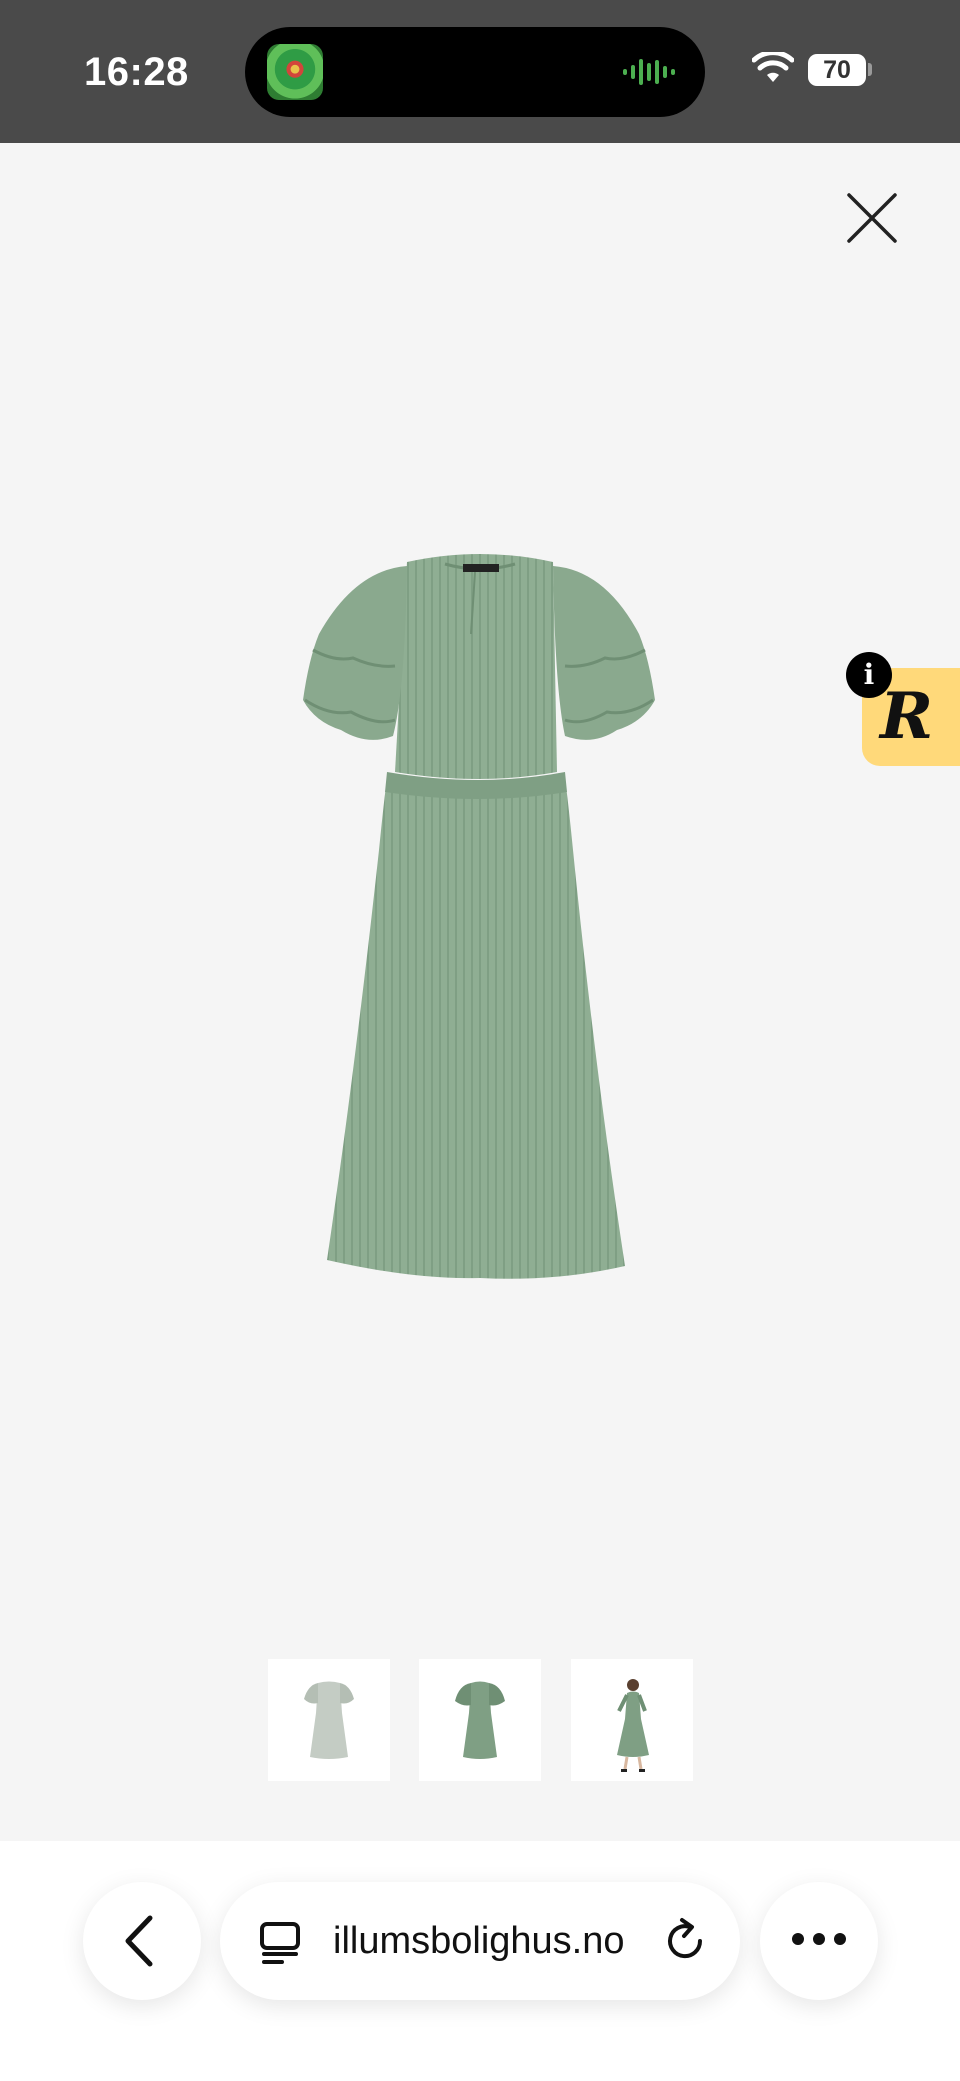 The width and height of the screenshot is (960, 2081). Describe the element at coordinates (685, 1941) in the screenshot. I see `reload-icon` at that location.